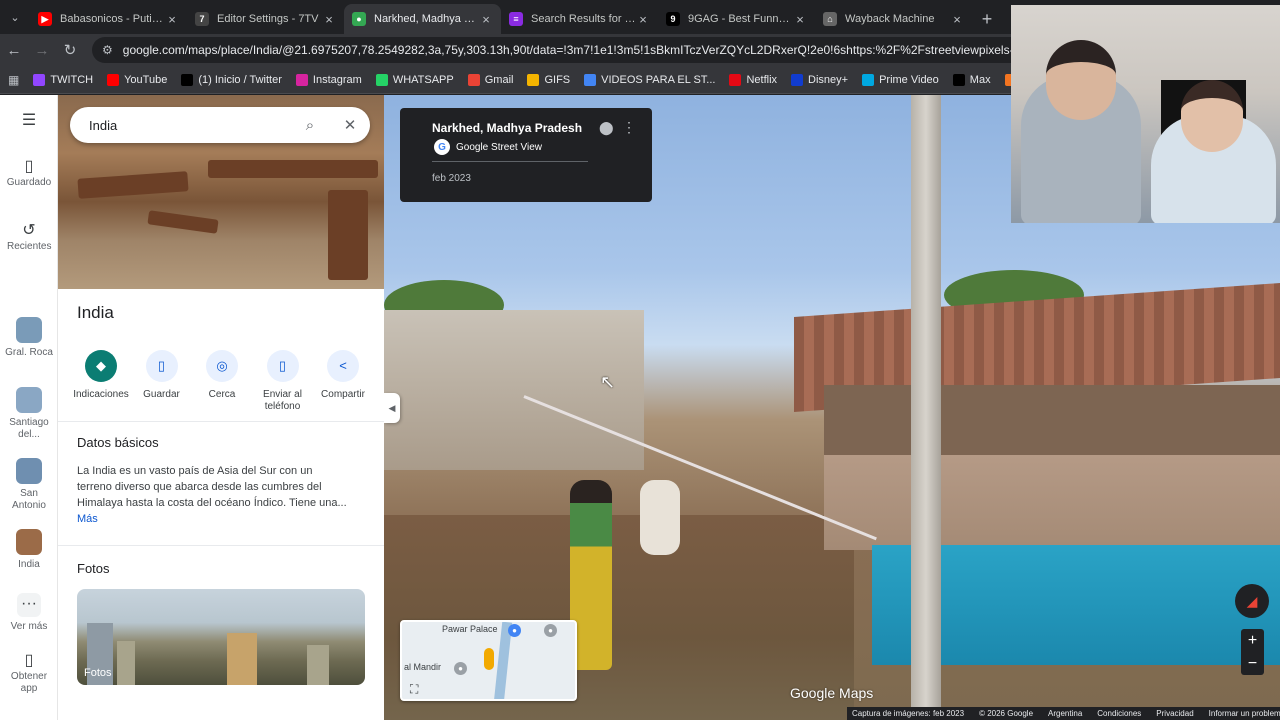 Image resolution: width=1280 pixels, height=720 pixels. I want to click on footer-link: Privacidad, so click(1174, 713).